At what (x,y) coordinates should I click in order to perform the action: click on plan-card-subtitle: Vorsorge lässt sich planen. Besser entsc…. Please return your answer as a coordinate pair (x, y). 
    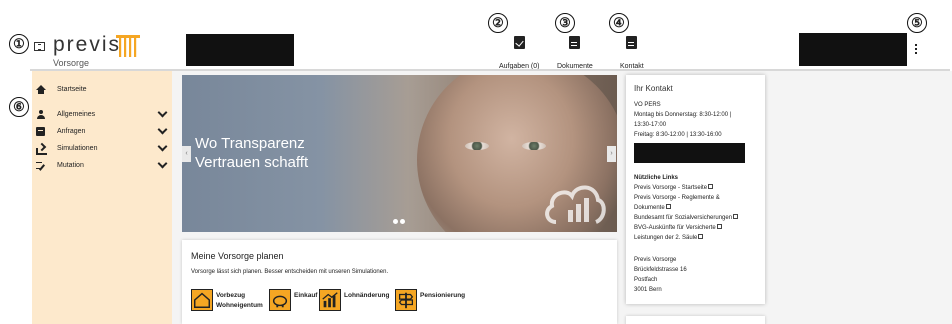
    Looking at the image, I should click on (290, 272).